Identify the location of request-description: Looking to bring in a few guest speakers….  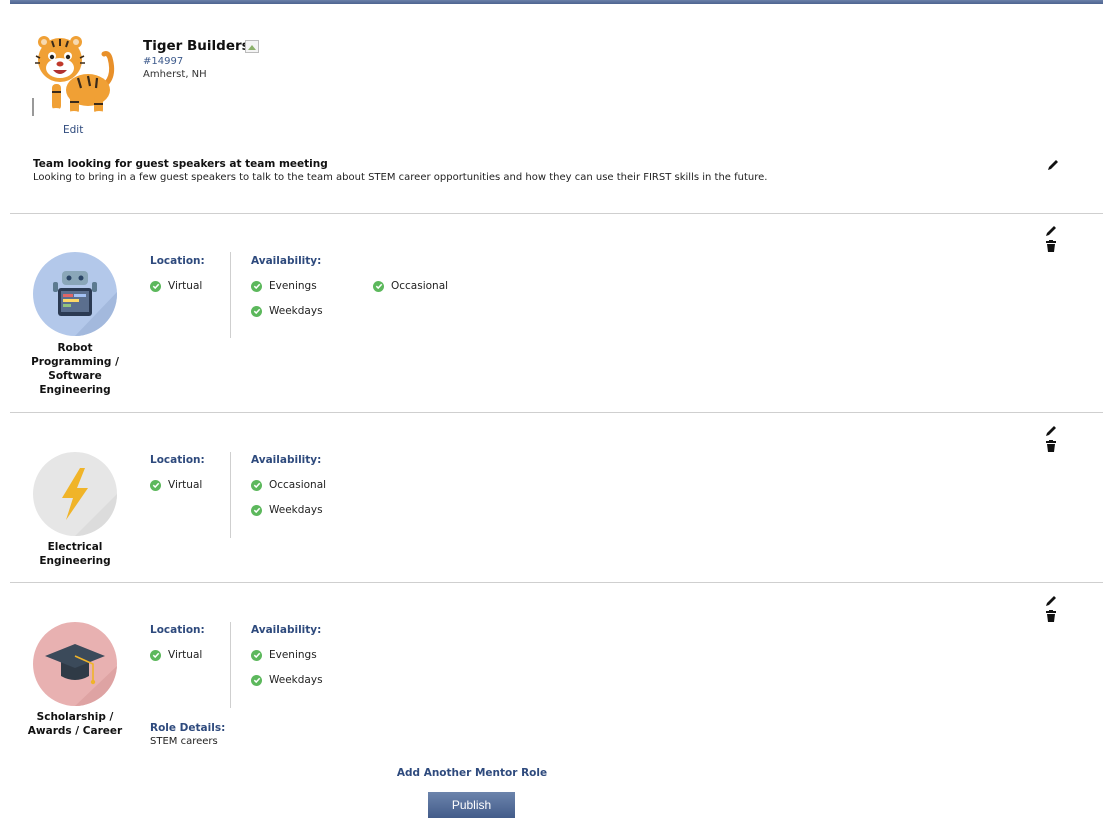
(400, 177).